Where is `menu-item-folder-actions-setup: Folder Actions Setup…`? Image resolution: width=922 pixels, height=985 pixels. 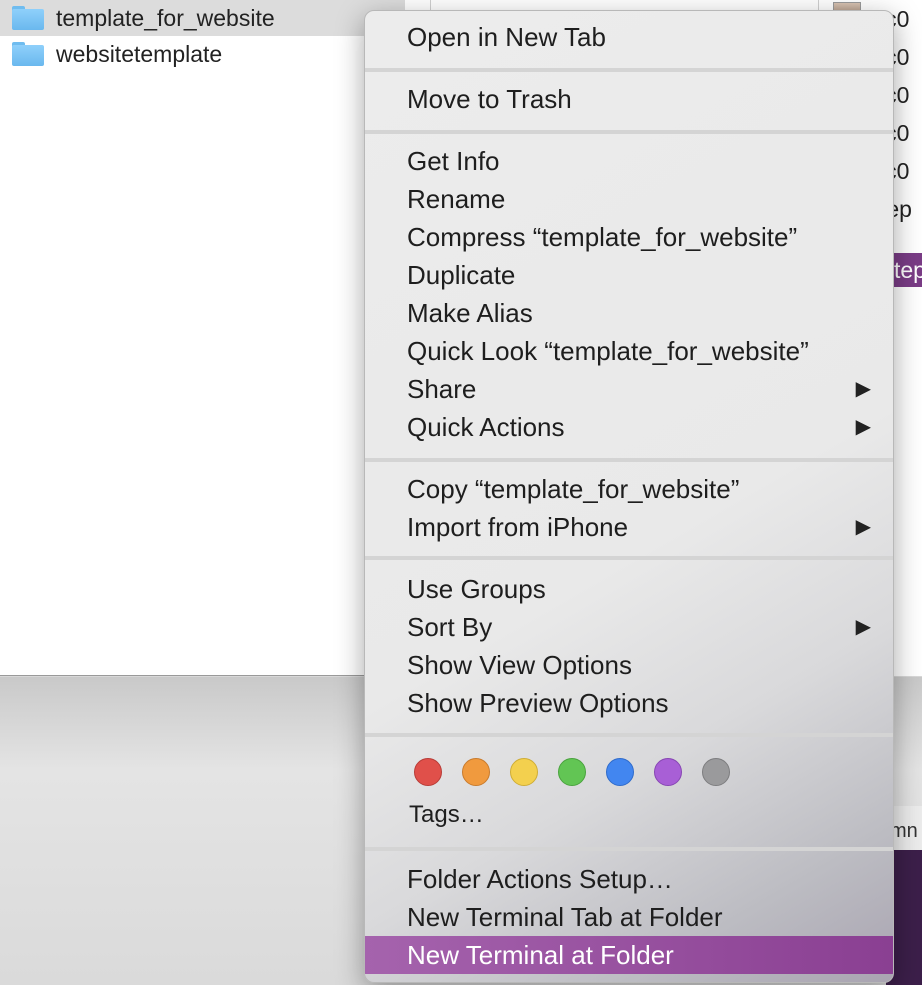
menu-item-folder-actions-setup: Folder Actions Setup… is located at coordinates (629, 879).